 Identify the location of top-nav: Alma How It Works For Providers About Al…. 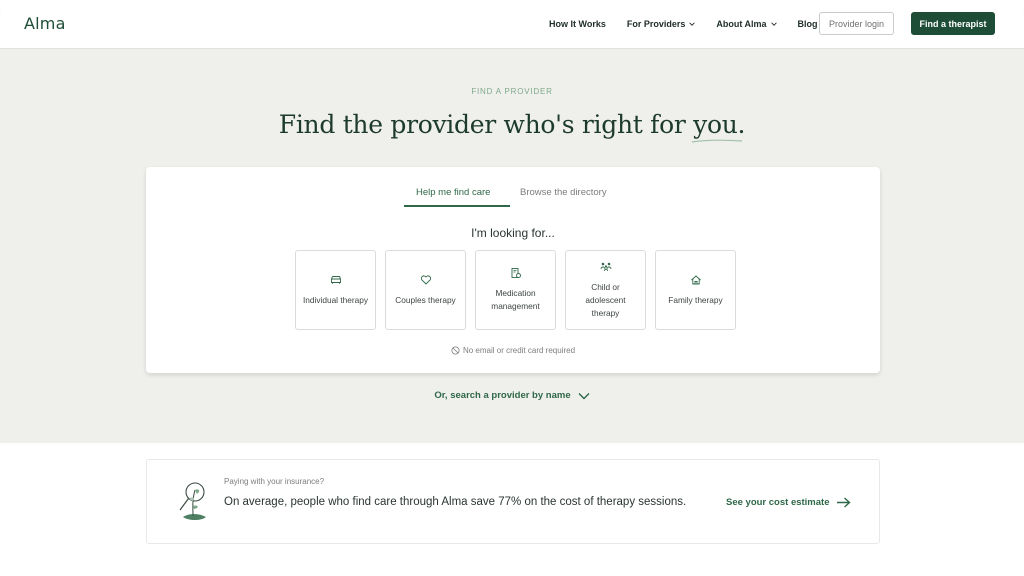
(512, 24).